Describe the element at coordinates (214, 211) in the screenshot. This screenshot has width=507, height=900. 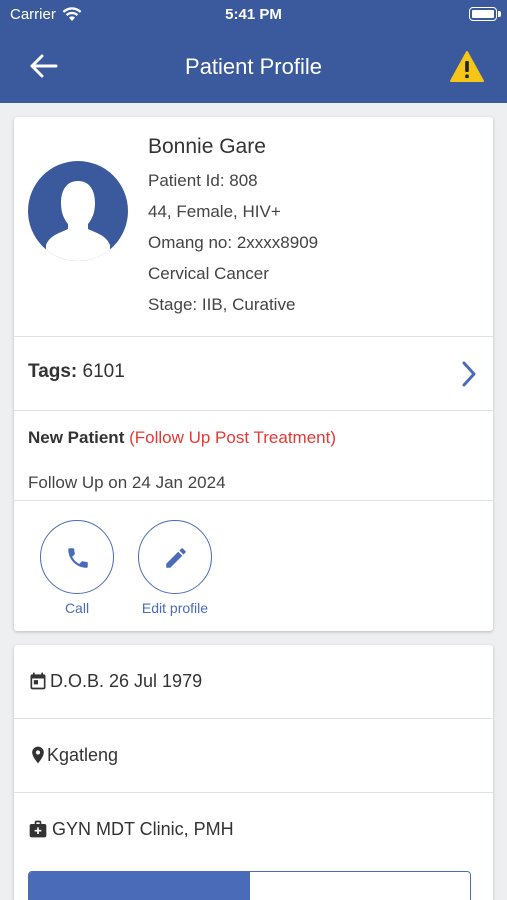
I see `patient-demographics: 44, Female, HIV+` at that location.